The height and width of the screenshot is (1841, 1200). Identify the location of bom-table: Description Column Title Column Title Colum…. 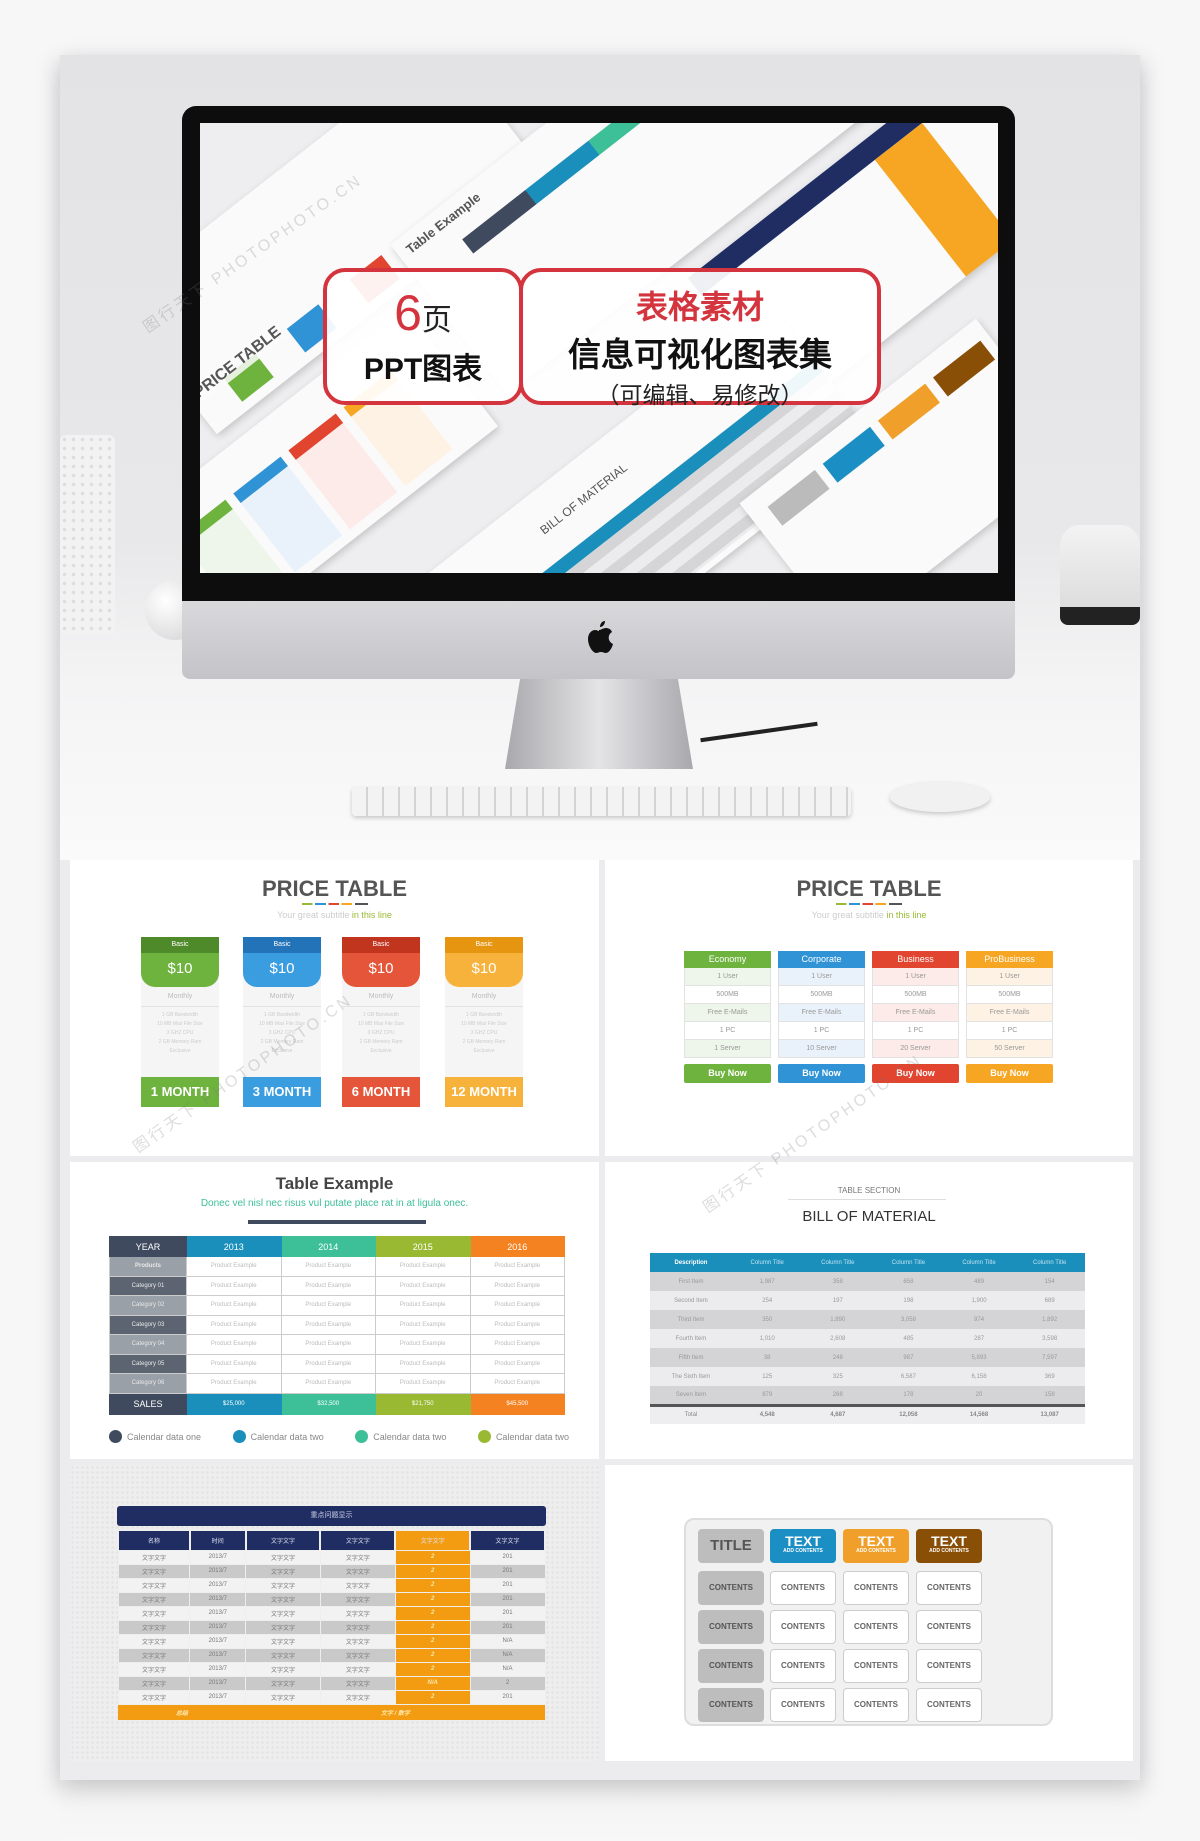
(867, 1338).